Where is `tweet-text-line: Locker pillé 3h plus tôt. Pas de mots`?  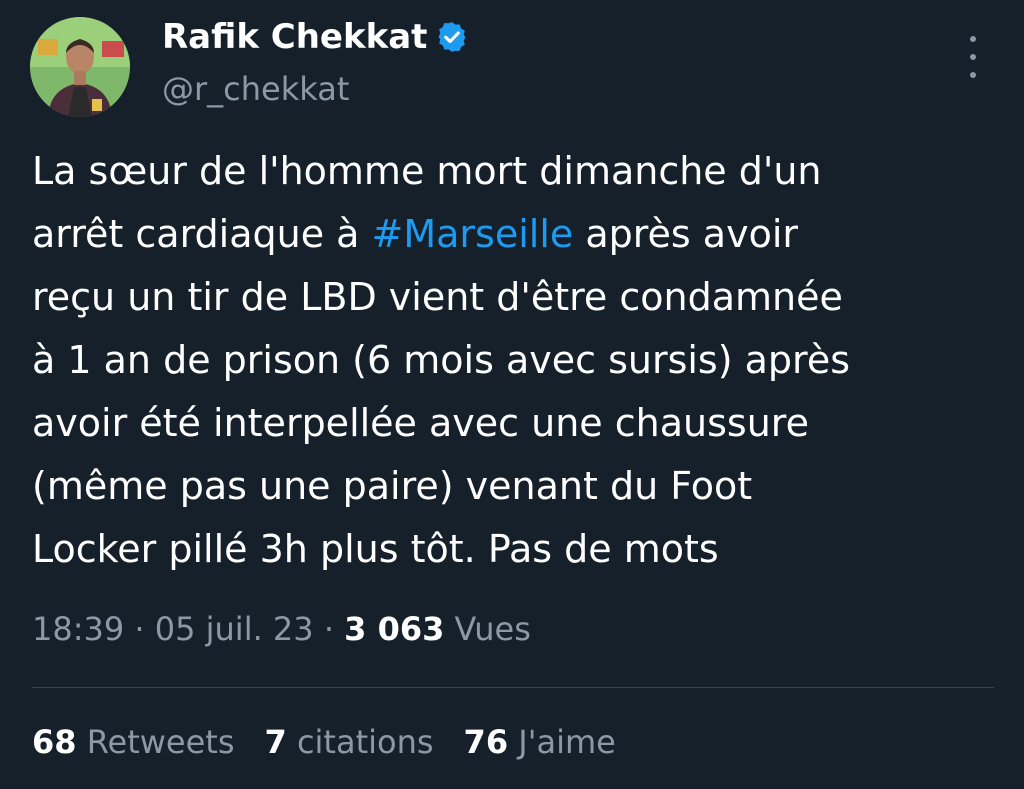 tweet-text-line: Locker pillé 3h plus tôt. Pas de mots is located at coordinates (512, 549).